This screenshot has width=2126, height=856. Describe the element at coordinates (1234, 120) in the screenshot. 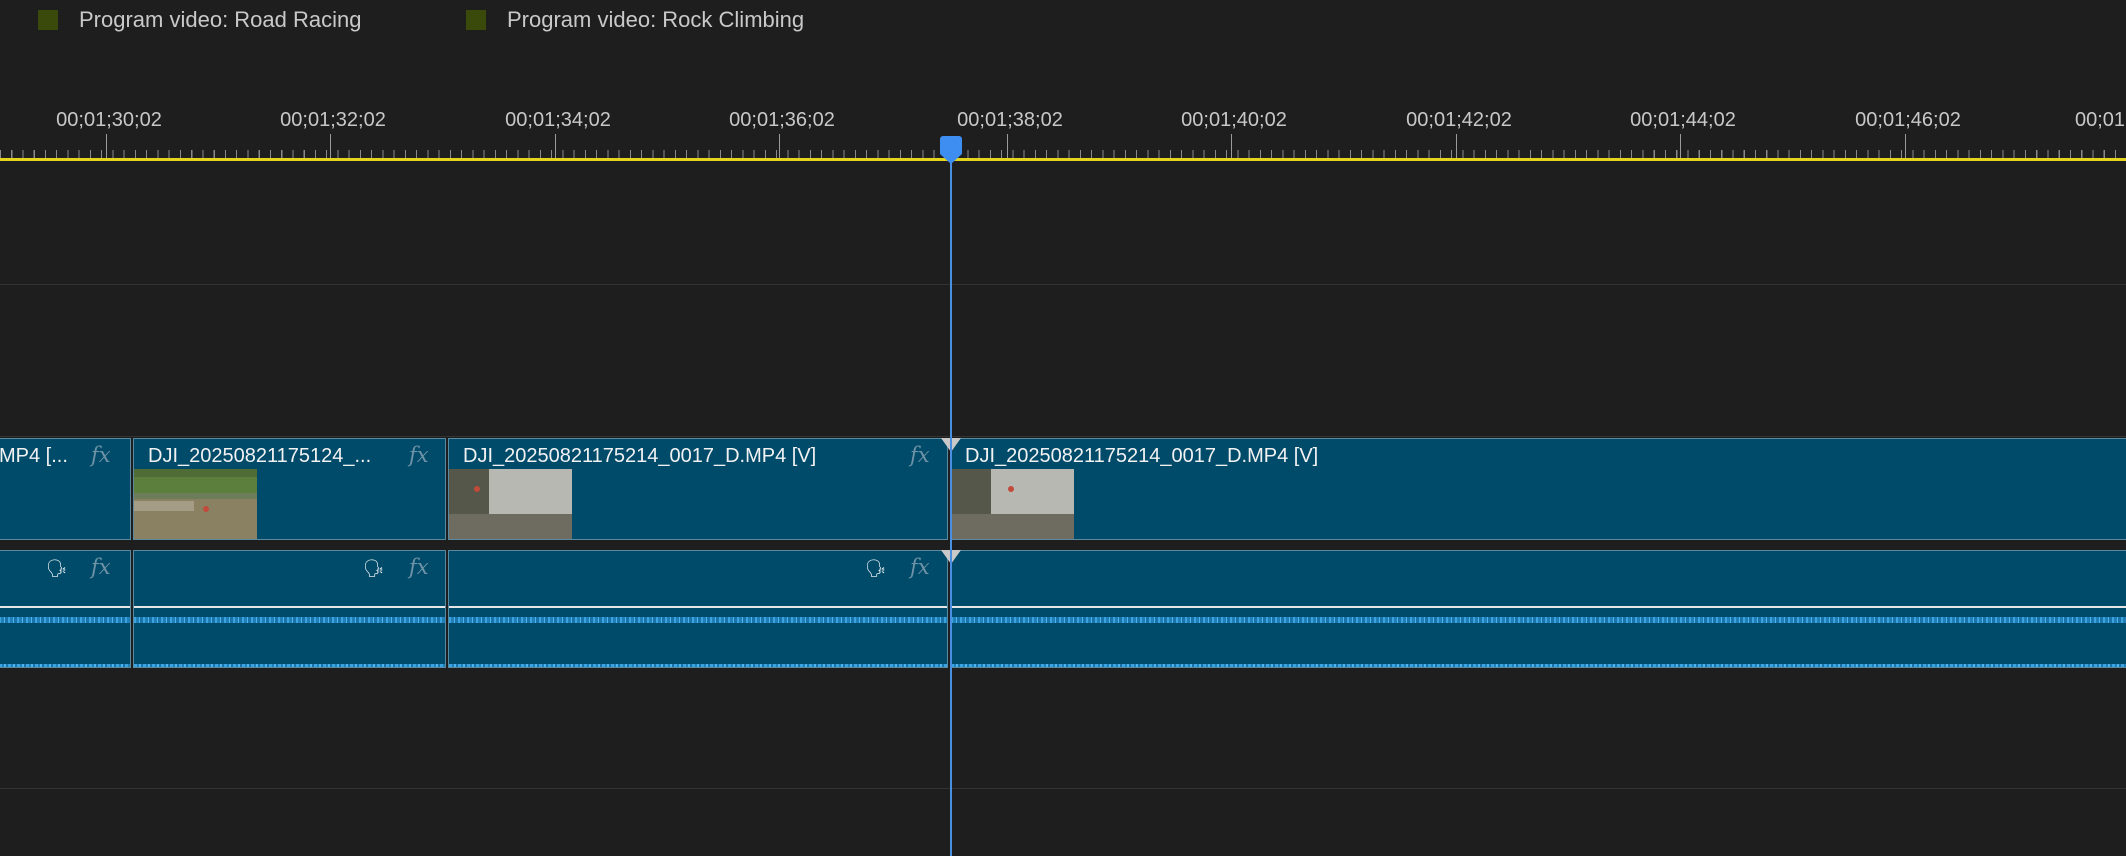

I see `timecode-label: 00;01;40;02` at that location.